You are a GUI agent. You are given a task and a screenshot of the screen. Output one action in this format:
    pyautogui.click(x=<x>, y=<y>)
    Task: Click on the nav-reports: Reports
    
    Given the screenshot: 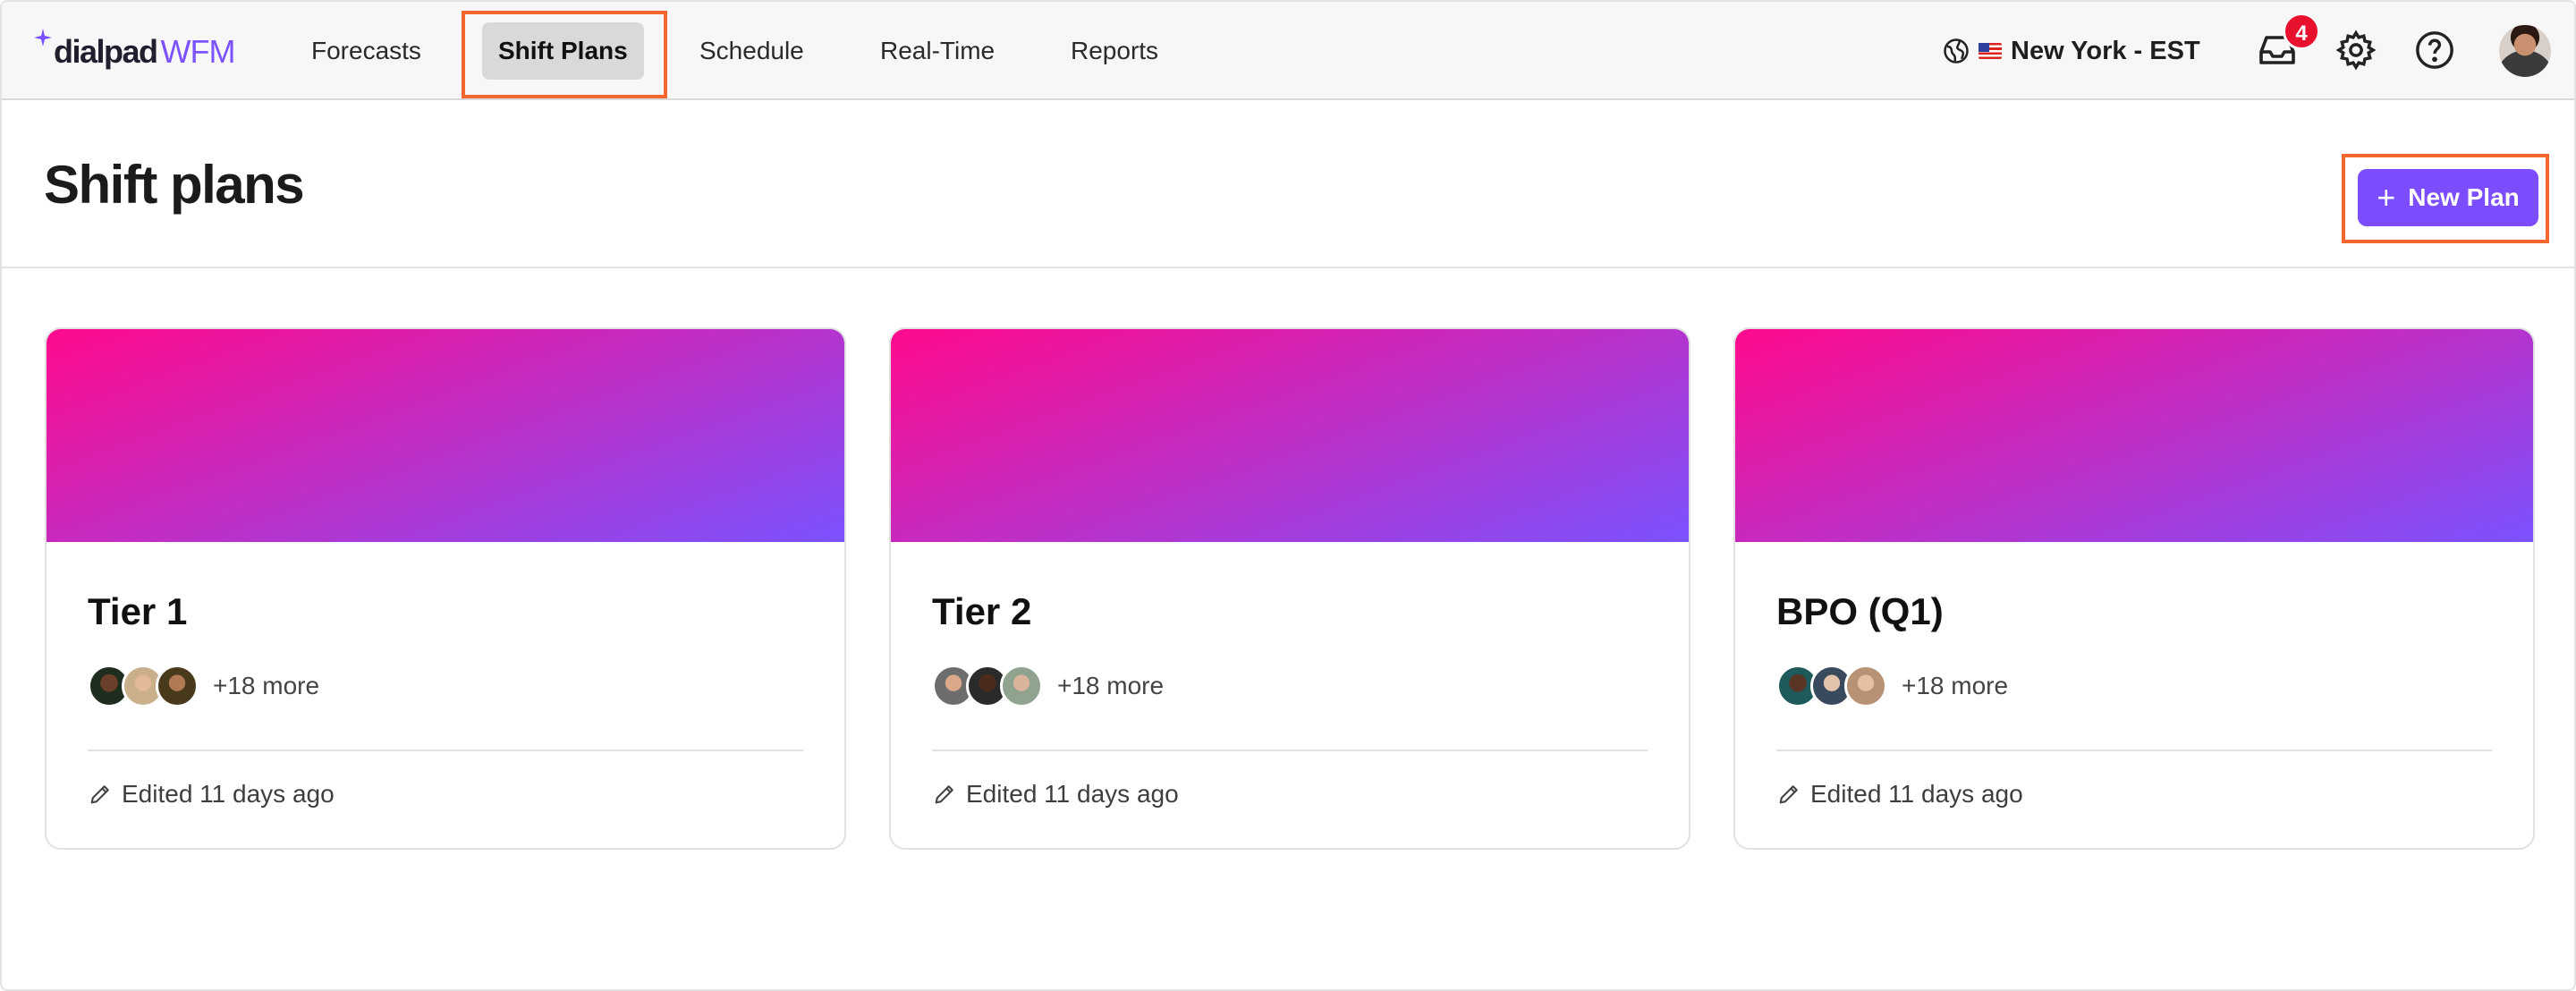 What is the action you would take?
    pyautogui.click(x=1114, y=51)
    